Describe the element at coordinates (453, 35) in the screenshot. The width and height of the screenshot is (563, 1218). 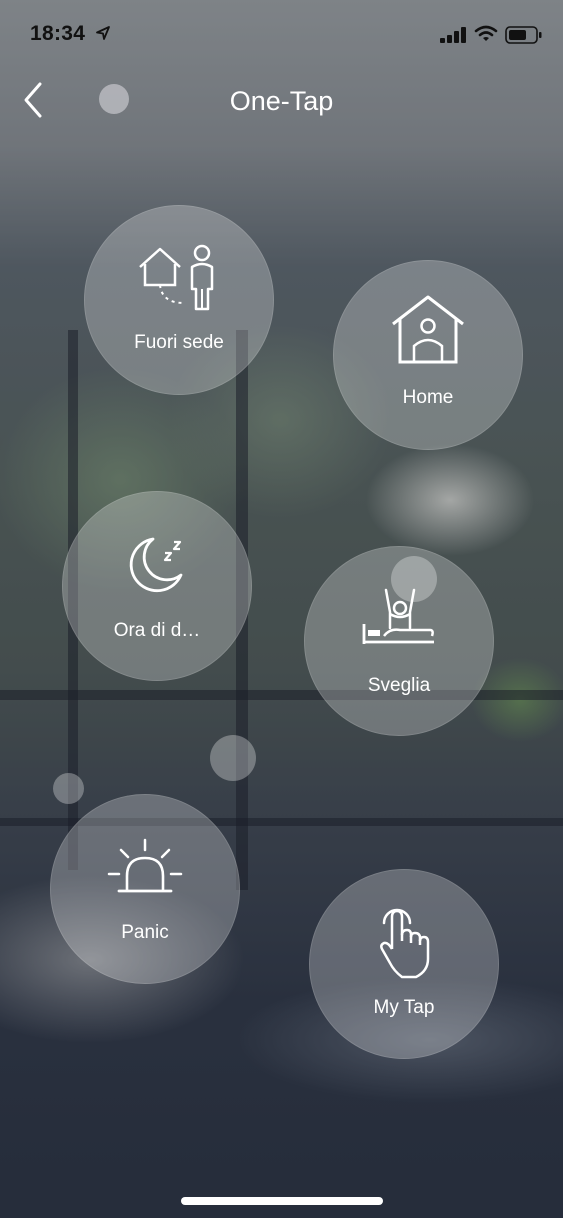
I see `cellular-signal-icon` at that location.